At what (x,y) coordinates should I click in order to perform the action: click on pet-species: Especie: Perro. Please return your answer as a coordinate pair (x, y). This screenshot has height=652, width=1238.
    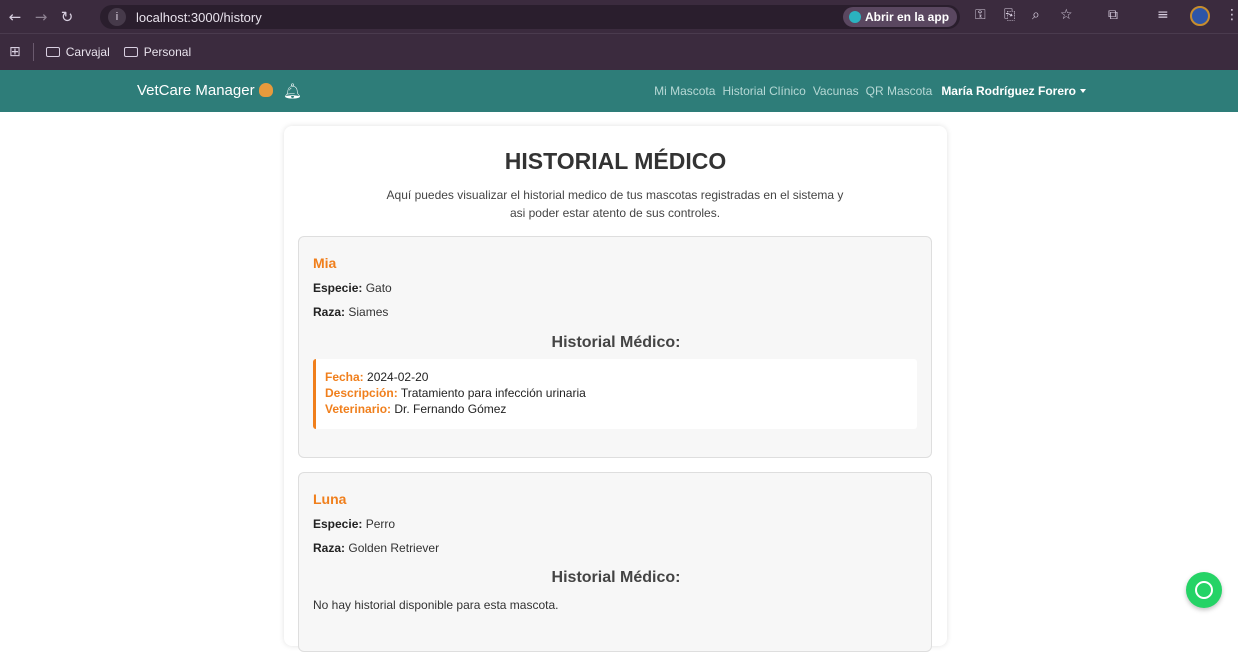
    Looking at the image, I should click on (354, 524).